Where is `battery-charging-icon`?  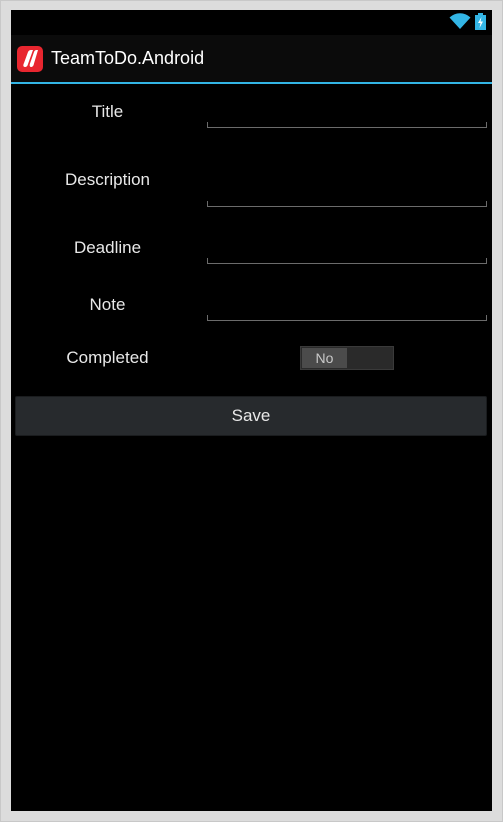 battery-charging-icon is located at coordinates (480, 21).